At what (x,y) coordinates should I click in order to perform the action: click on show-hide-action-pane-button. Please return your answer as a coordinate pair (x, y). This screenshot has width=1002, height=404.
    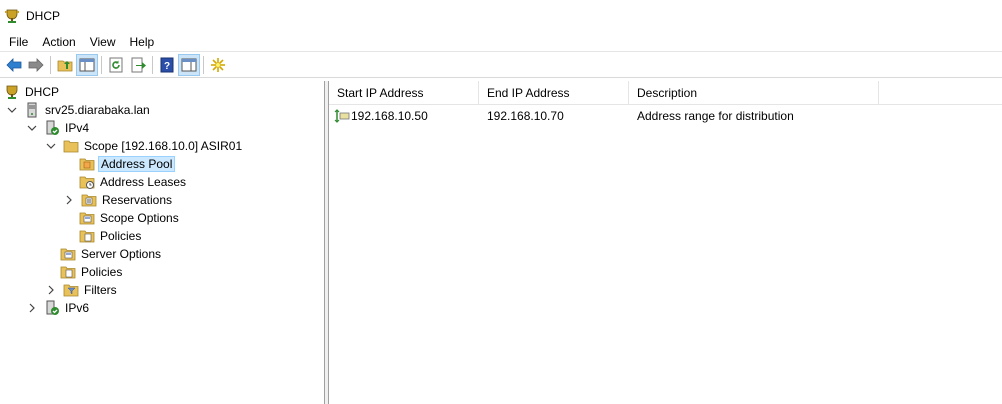
    Looking at the image, I should click on (189, 64).